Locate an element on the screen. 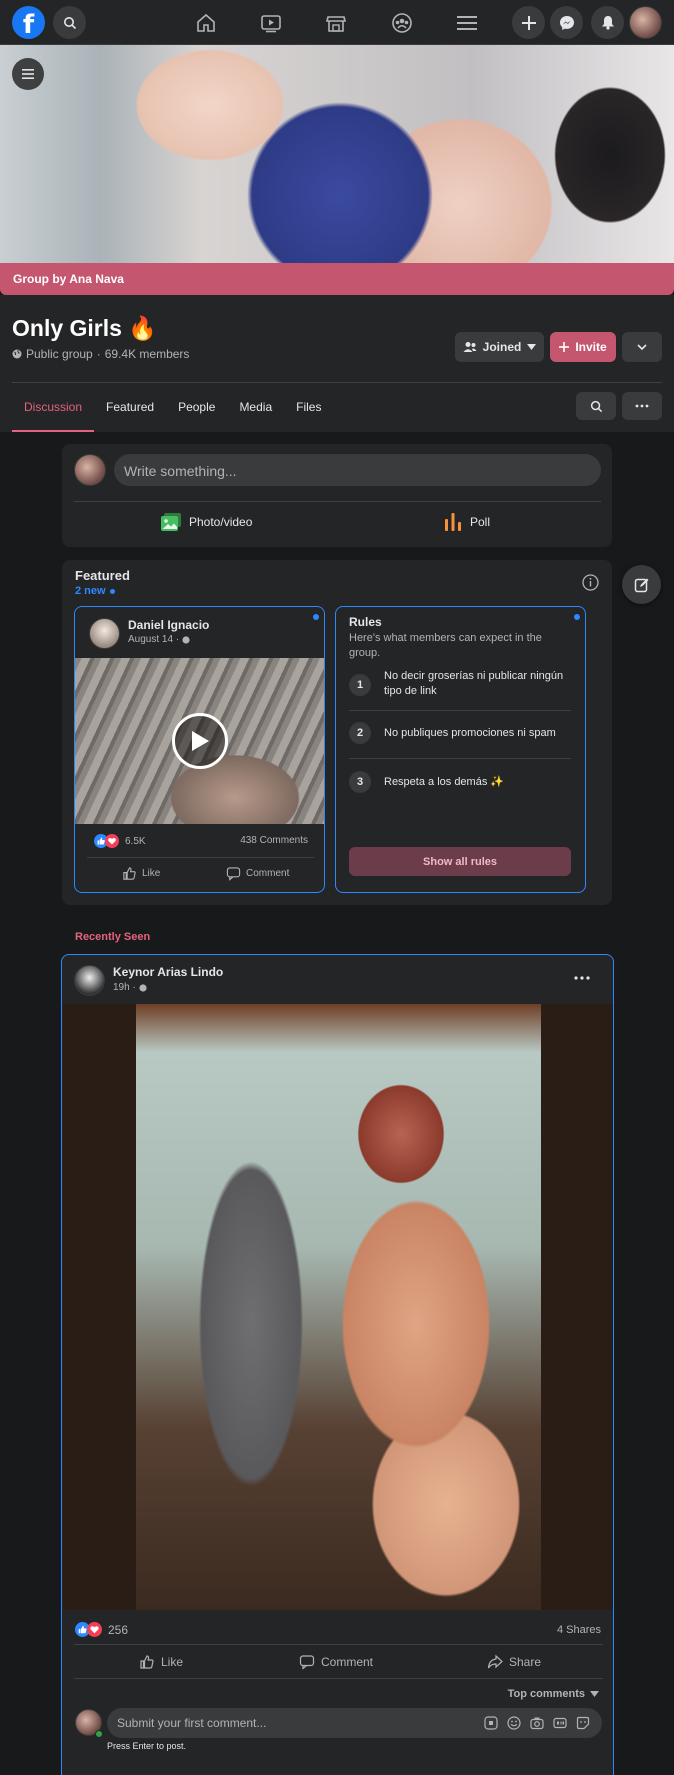 The image size is (674, 1775). post-options-button is located at coordinates (582, 976).